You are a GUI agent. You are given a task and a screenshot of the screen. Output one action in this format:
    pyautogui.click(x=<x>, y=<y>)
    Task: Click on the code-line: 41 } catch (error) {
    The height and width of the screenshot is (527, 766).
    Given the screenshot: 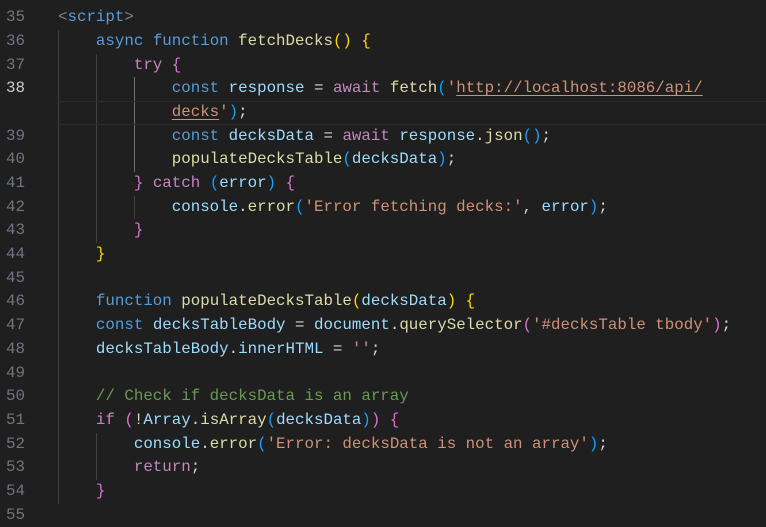 What is the action you would take?
    pyautogui.click(x=383, y=184)
    